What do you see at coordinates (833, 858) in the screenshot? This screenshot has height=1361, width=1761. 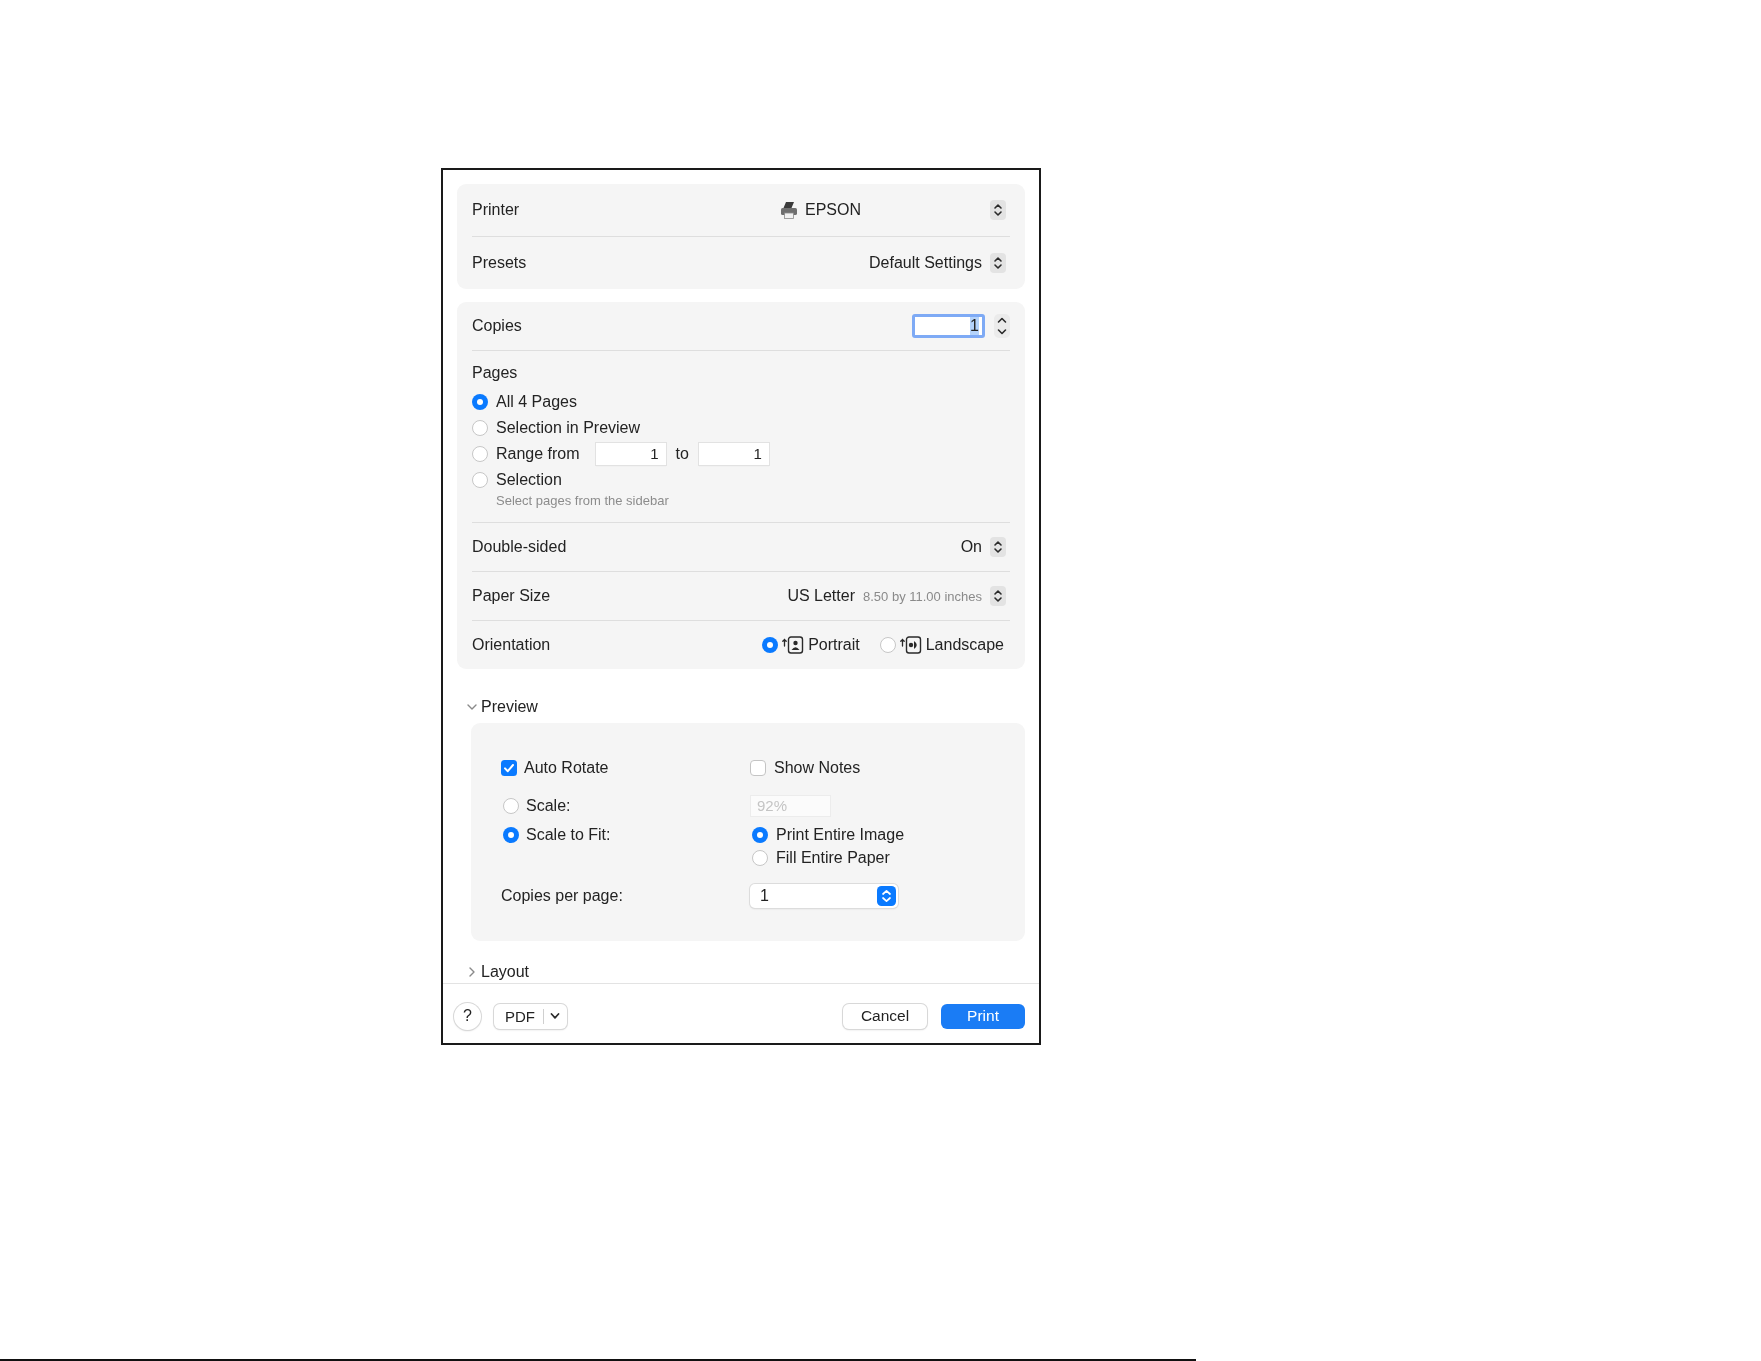 I see `radio-label: Fill Entire Paper` at bounding box center [833, 858].